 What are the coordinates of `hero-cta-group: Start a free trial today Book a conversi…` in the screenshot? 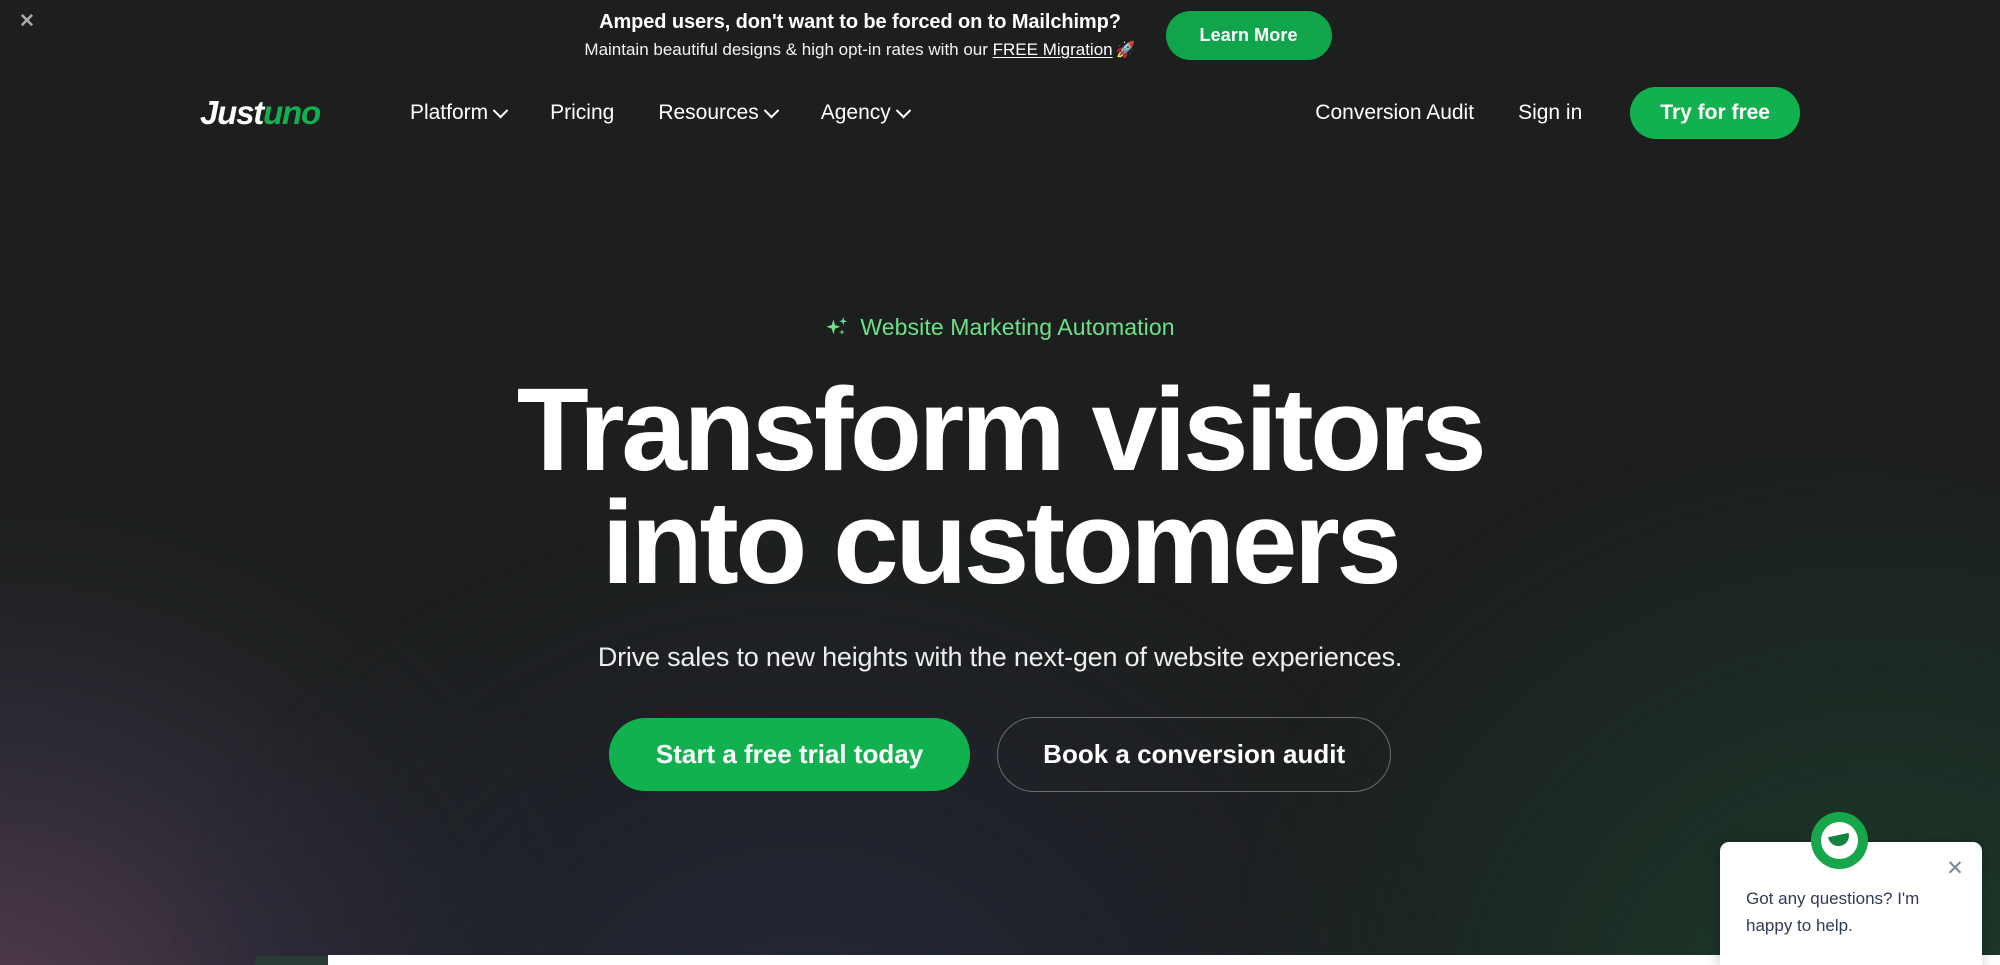 It's located at (1000, 755).